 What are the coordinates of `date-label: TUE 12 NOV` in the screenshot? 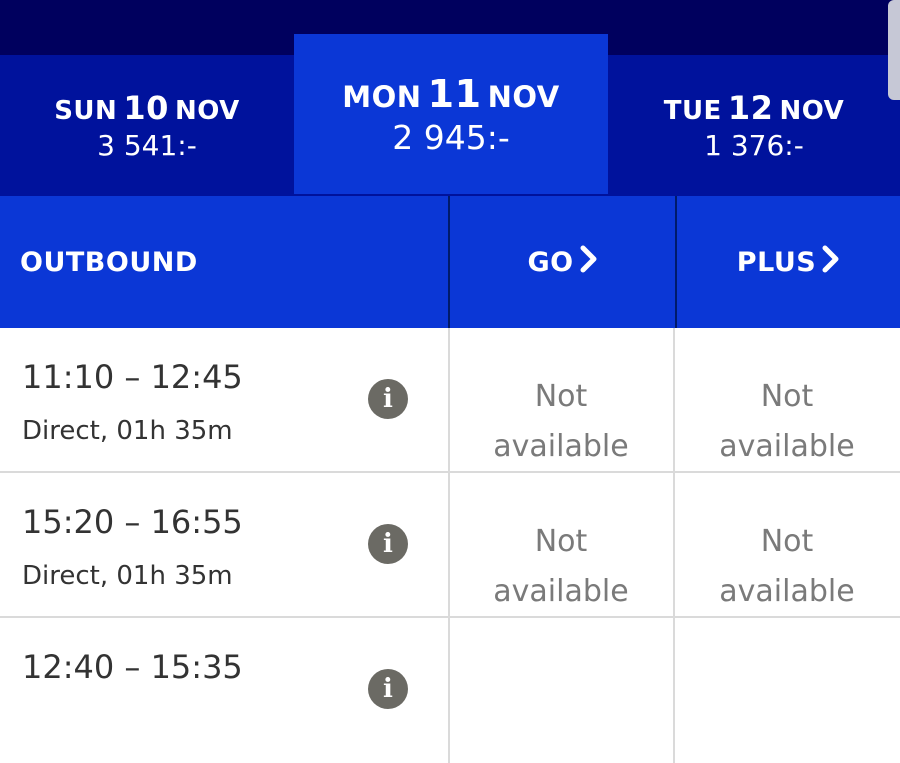 It's located at (754, 108).